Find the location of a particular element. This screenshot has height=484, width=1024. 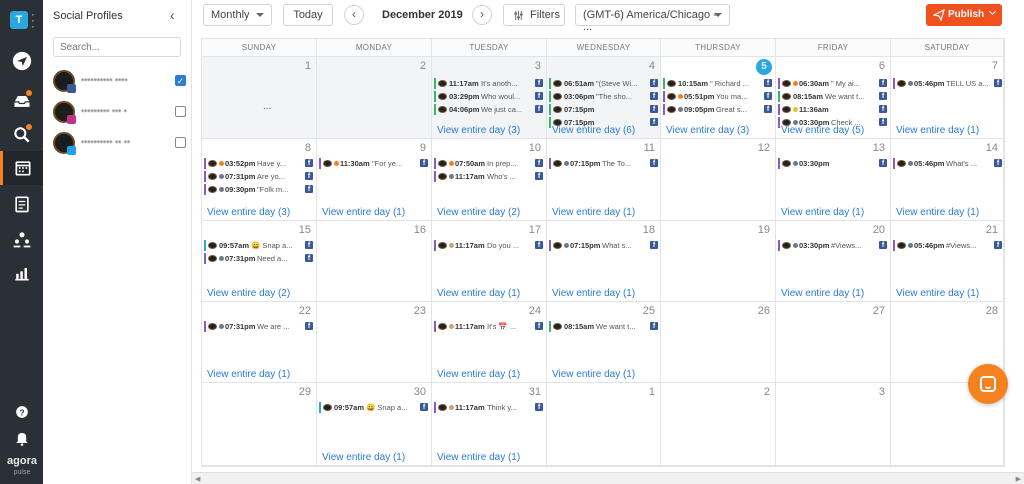

scheduled-post: 11:17am Who's ... f is located at coordinates (489, 176).